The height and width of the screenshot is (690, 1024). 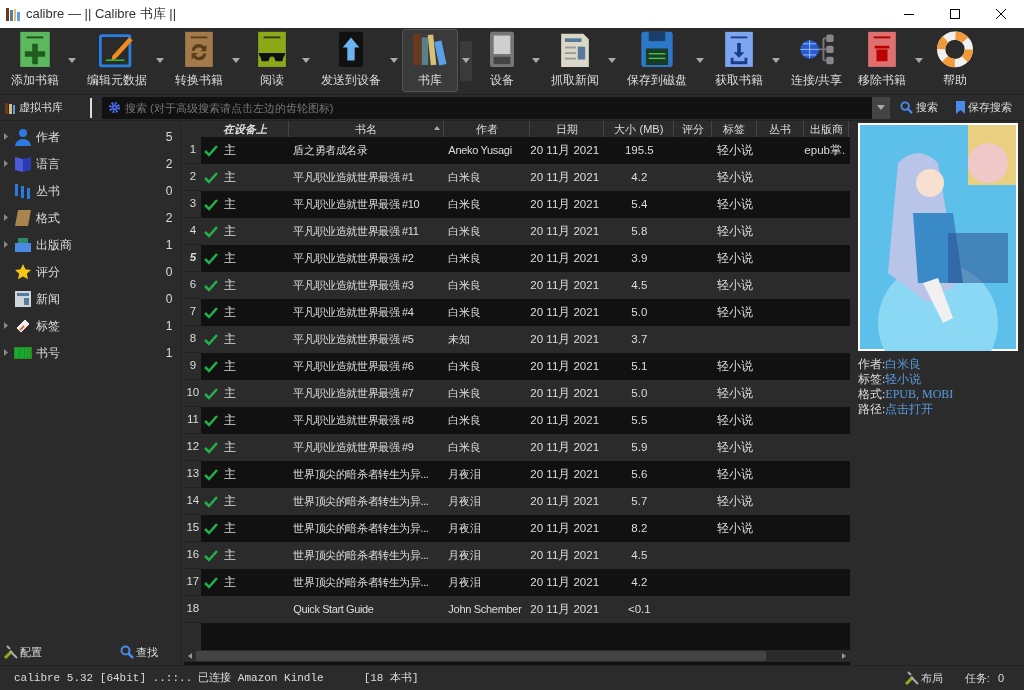 I want to click on table-cell: 平凡职业造就世界最强 #8, so click(x=353, y=419).